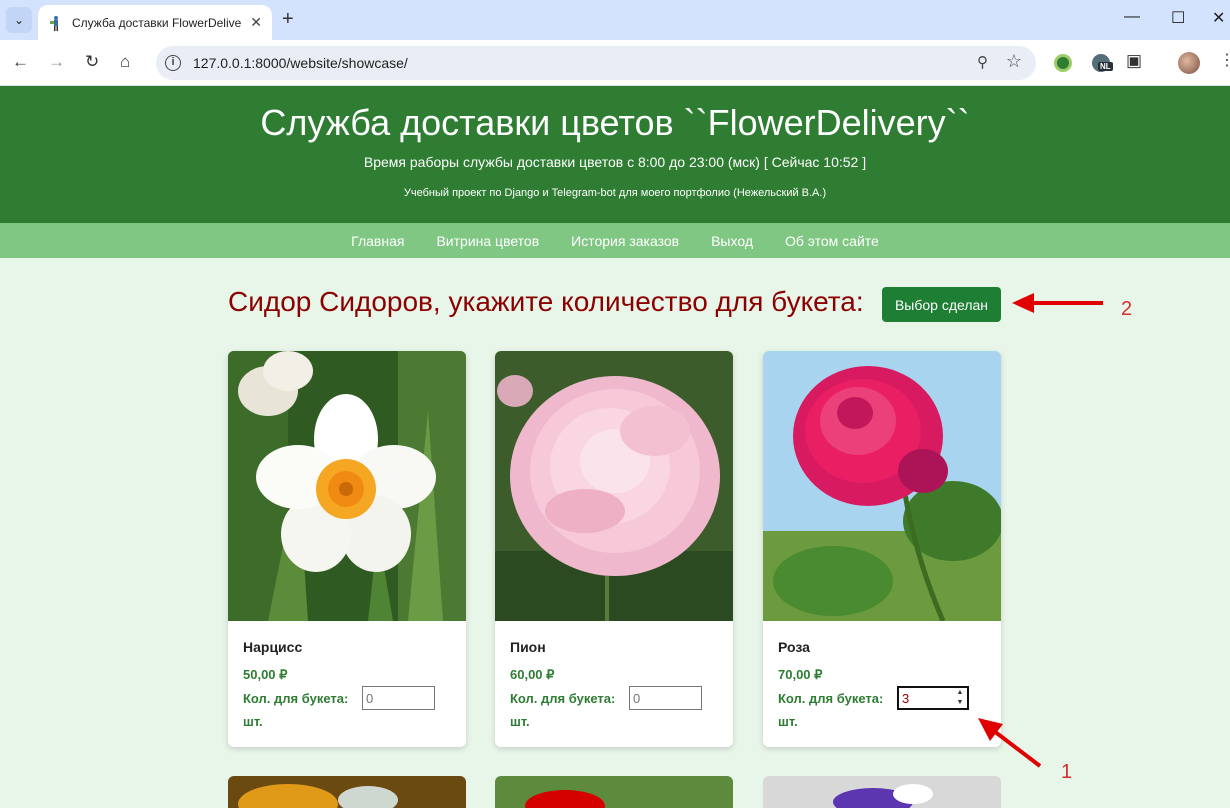 The image size is (1230, 808). Describe the element at coordinates (1127, 309) in the screenshot. I see `annotation-label-2: 2` at that location.